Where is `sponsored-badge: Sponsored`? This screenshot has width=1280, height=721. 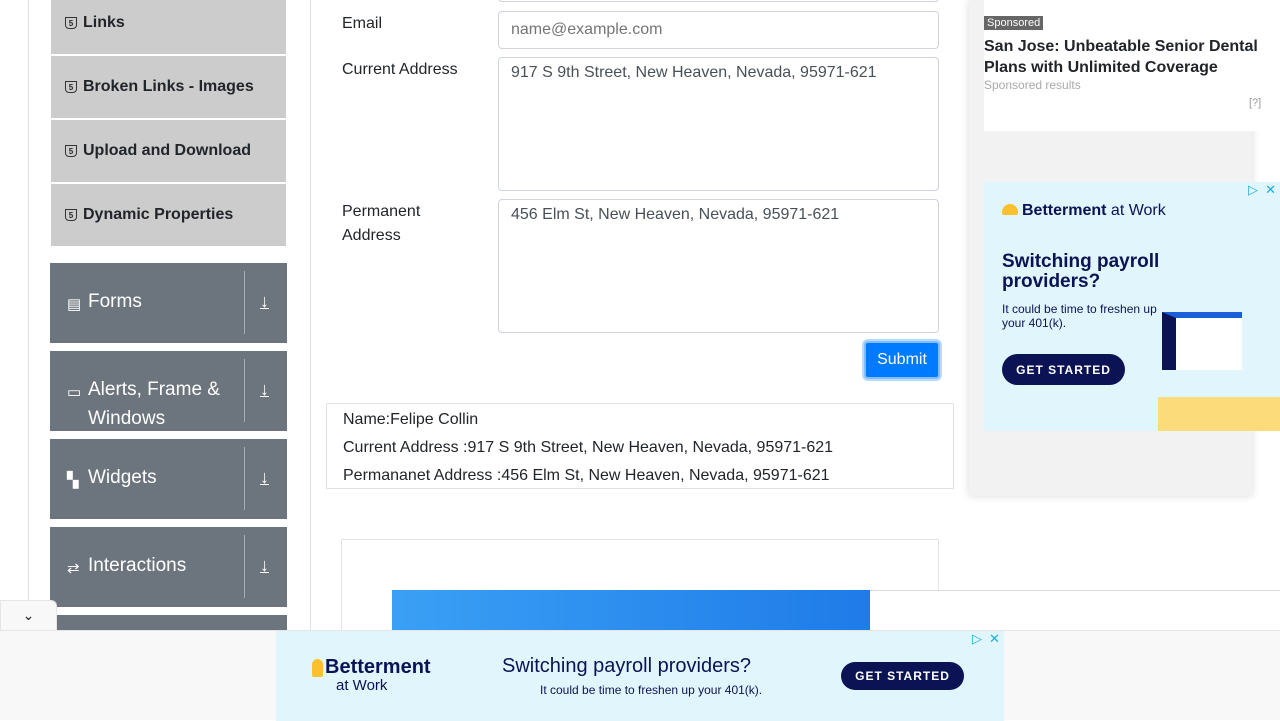 sponsored-badge: Sponsored is located at coordinates (1014, 23).